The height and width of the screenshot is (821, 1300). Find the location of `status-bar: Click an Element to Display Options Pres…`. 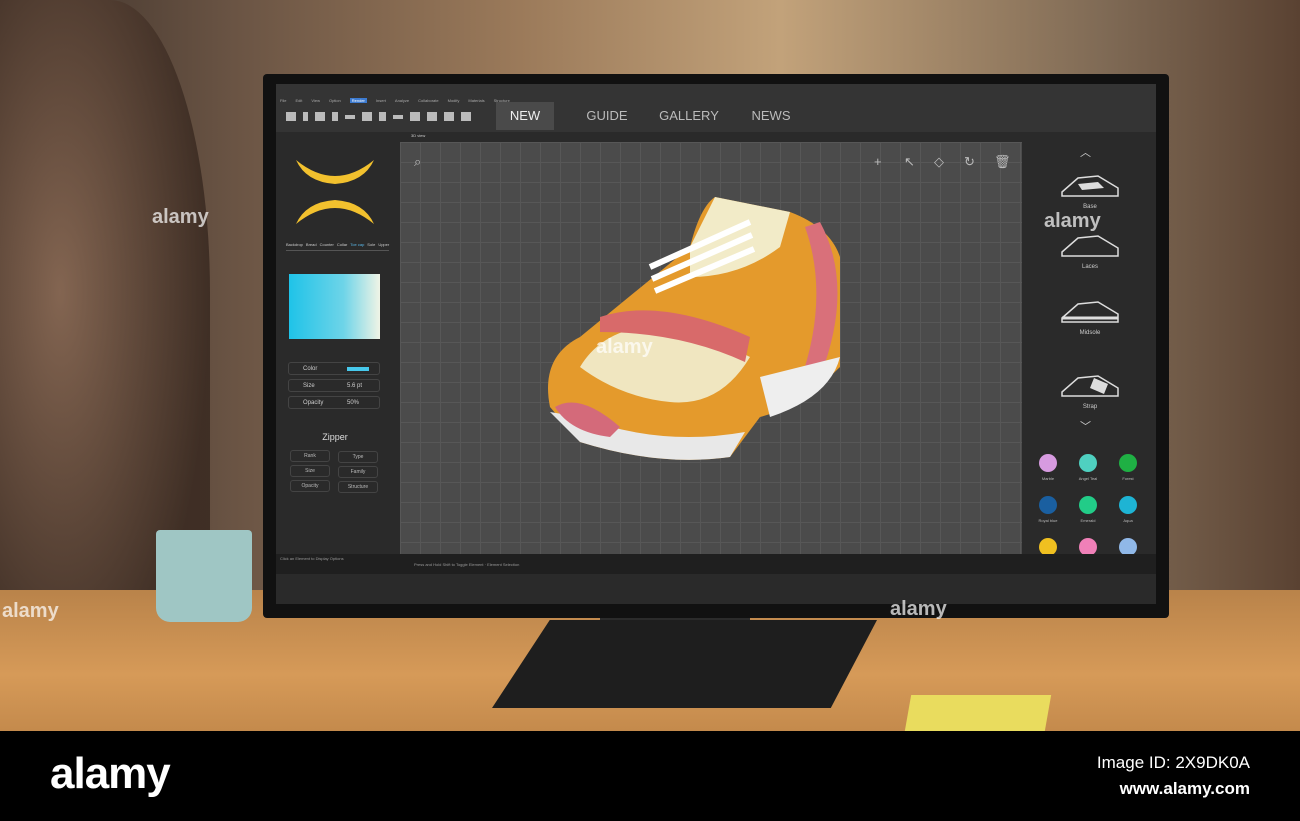

status-bar: Click an Element to Display Options Pres… is located at coordinates (716, 564).